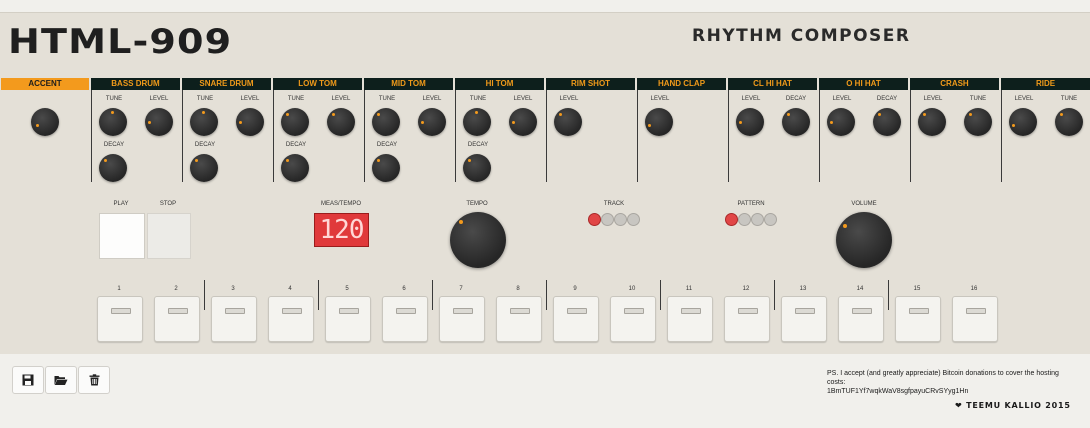  I want to click on bitcoin-address: 1BmTUF1Yf7wqkWaV8sgfpayuCRvSYyg1Hn, so click(949, 391).